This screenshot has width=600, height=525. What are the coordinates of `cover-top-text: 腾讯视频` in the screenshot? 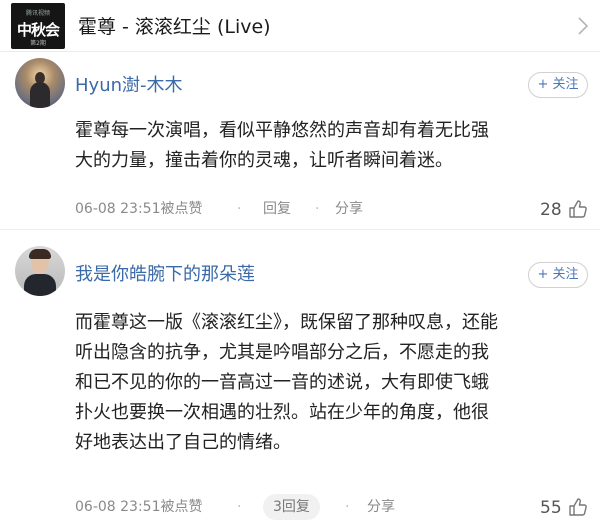 It's located at (37, 13).